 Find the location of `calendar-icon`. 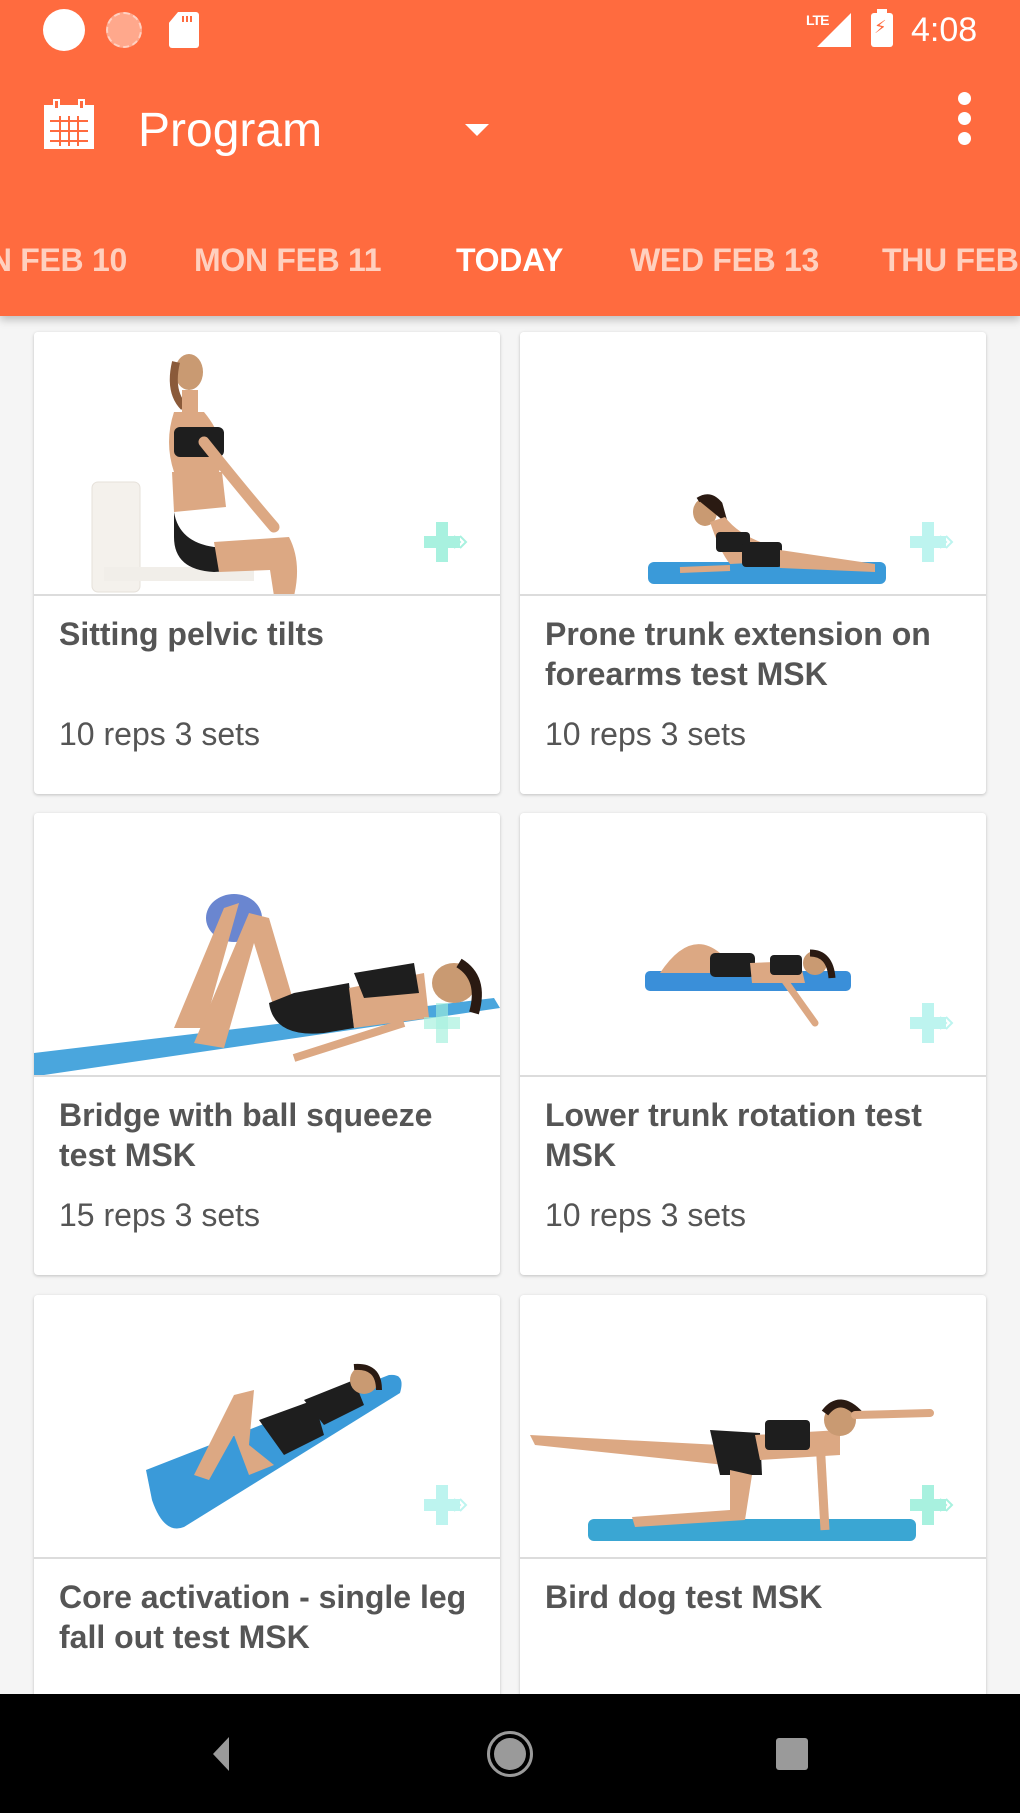

calendar-icon is located at coordinates (69, 124).